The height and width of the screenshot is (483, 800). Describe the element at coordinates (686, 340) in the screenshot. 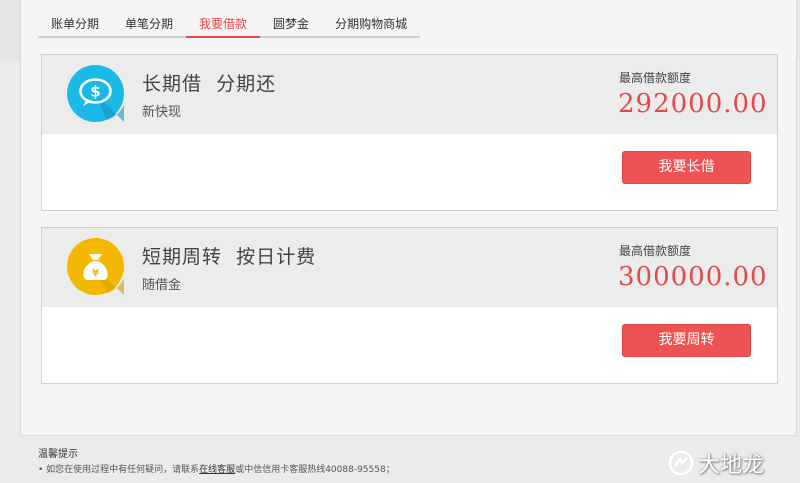

I see `short-turnover-button: 我要周转` at that location.